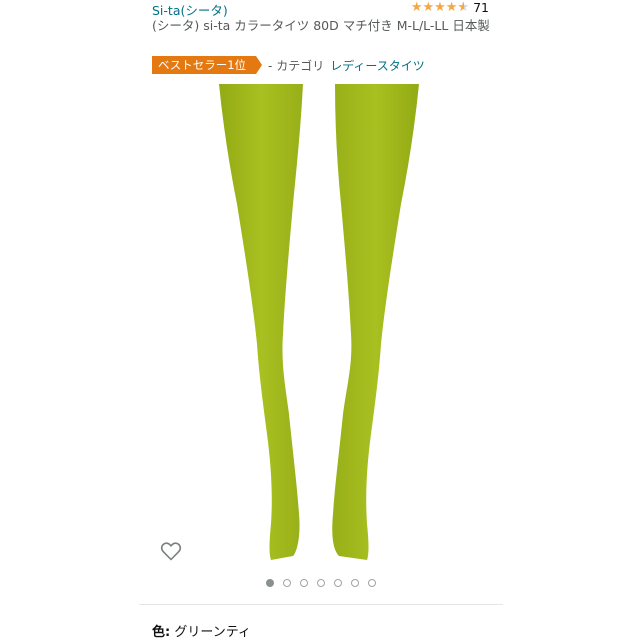  Describe the element at coordinates (212, 632) in the screenshot. I see `color-value: グリーンティ` at that location.